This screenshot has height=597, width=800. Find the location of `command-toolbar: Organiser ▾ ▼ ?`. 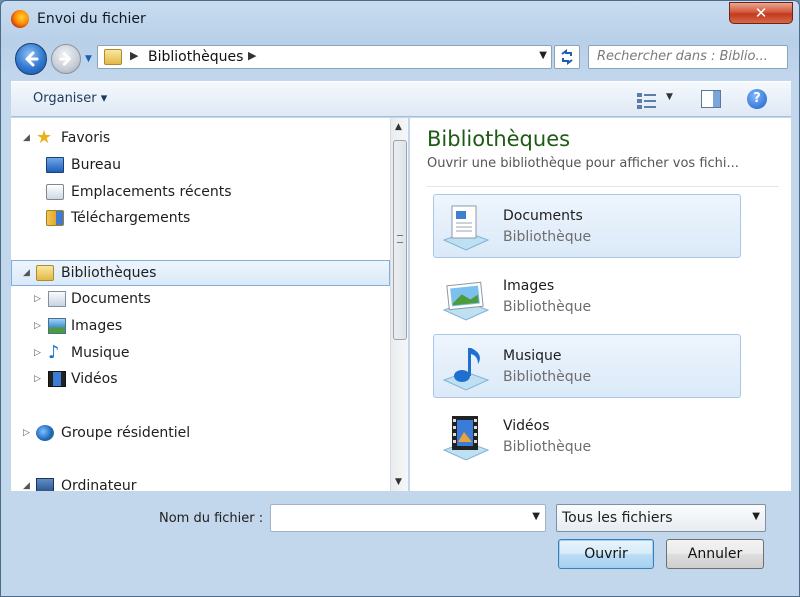

command-toolbar: Organiser ▾ ▼ ? is located at coordinates (401, 99).